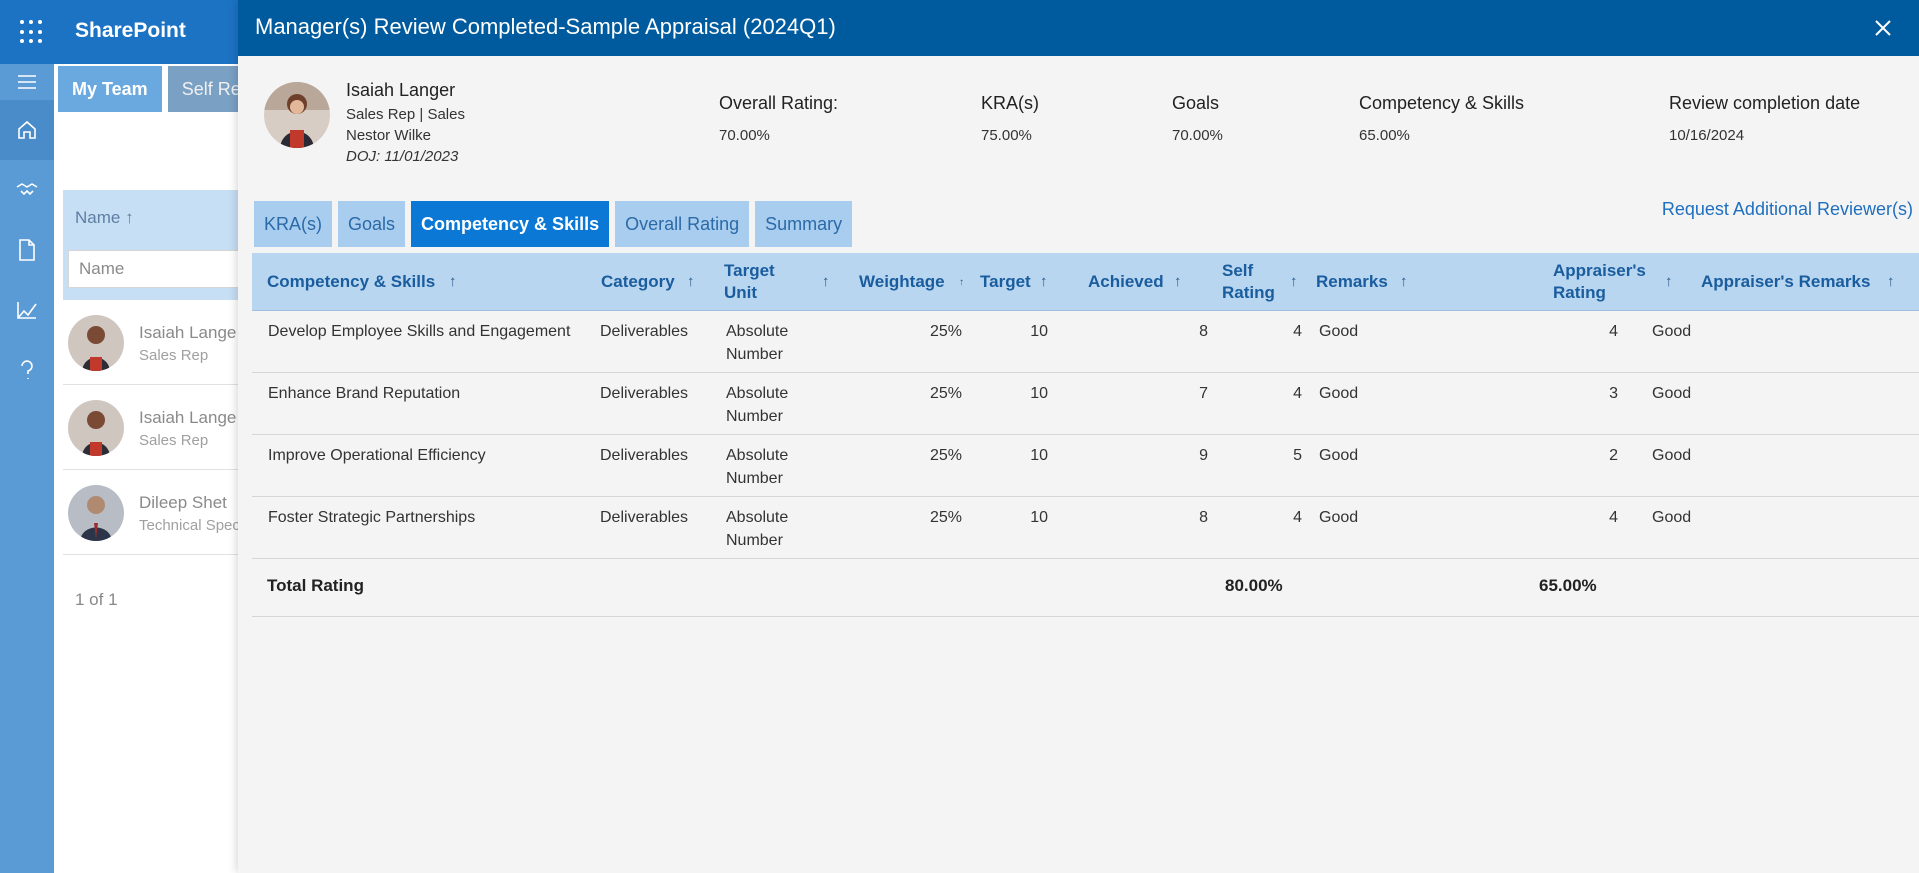 This screenshot has width=1919, height=873. Describe the element at coordinates (779, 282) in the screenshot. I see `col-target-unit: Target Unit ↑` at that location.